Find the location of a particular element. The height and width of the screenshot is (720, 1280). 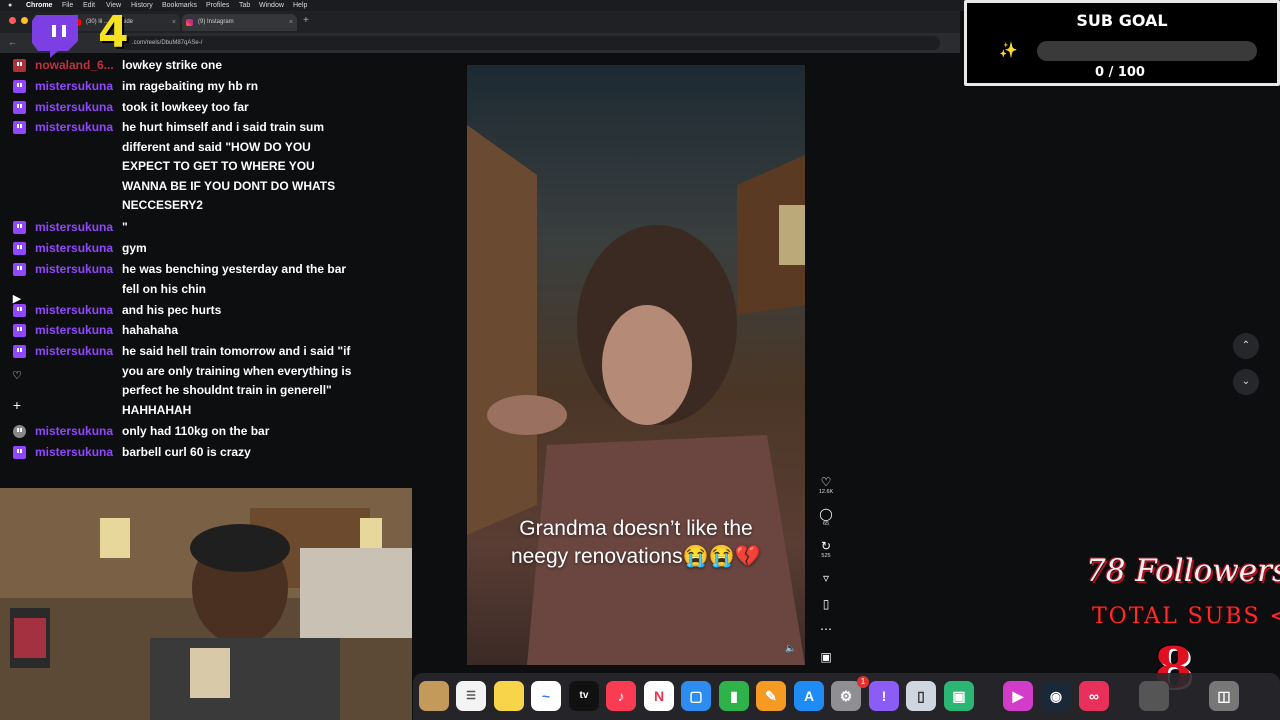

menu-edit: Edit is located at coordinates (89, 5).